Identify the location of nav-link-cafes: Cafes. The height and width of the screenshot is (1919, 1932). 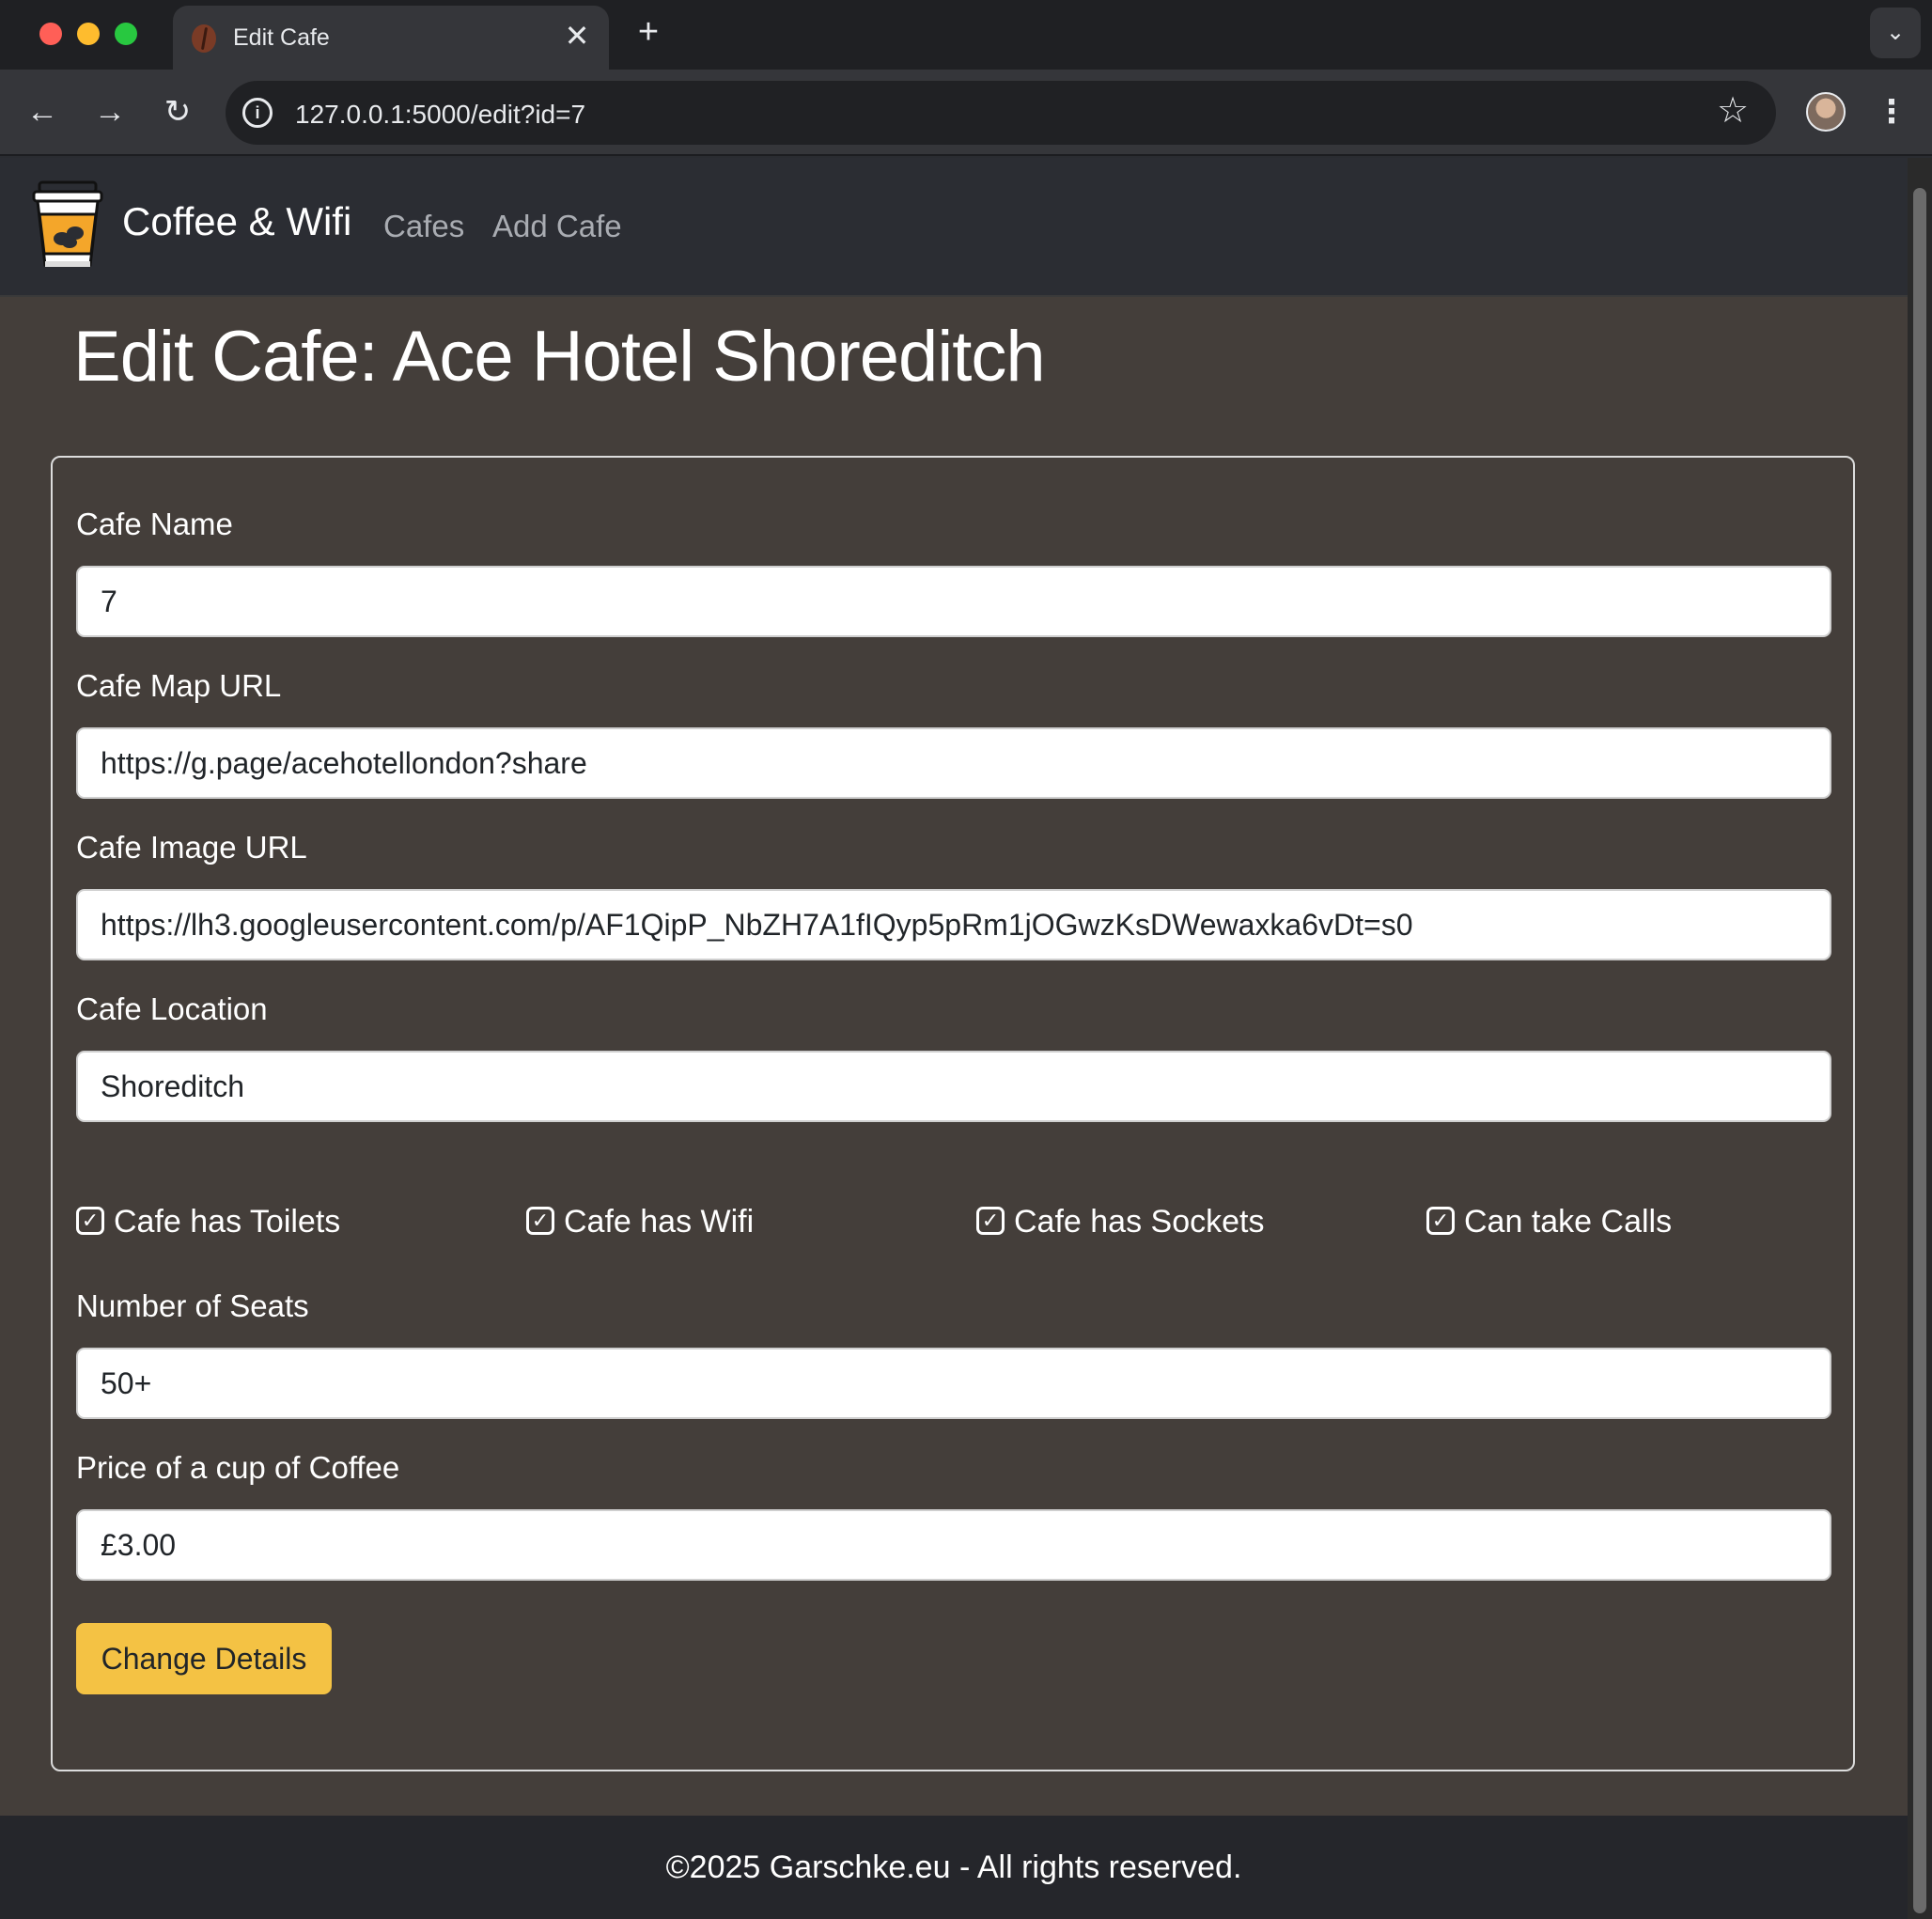
(423, 226).